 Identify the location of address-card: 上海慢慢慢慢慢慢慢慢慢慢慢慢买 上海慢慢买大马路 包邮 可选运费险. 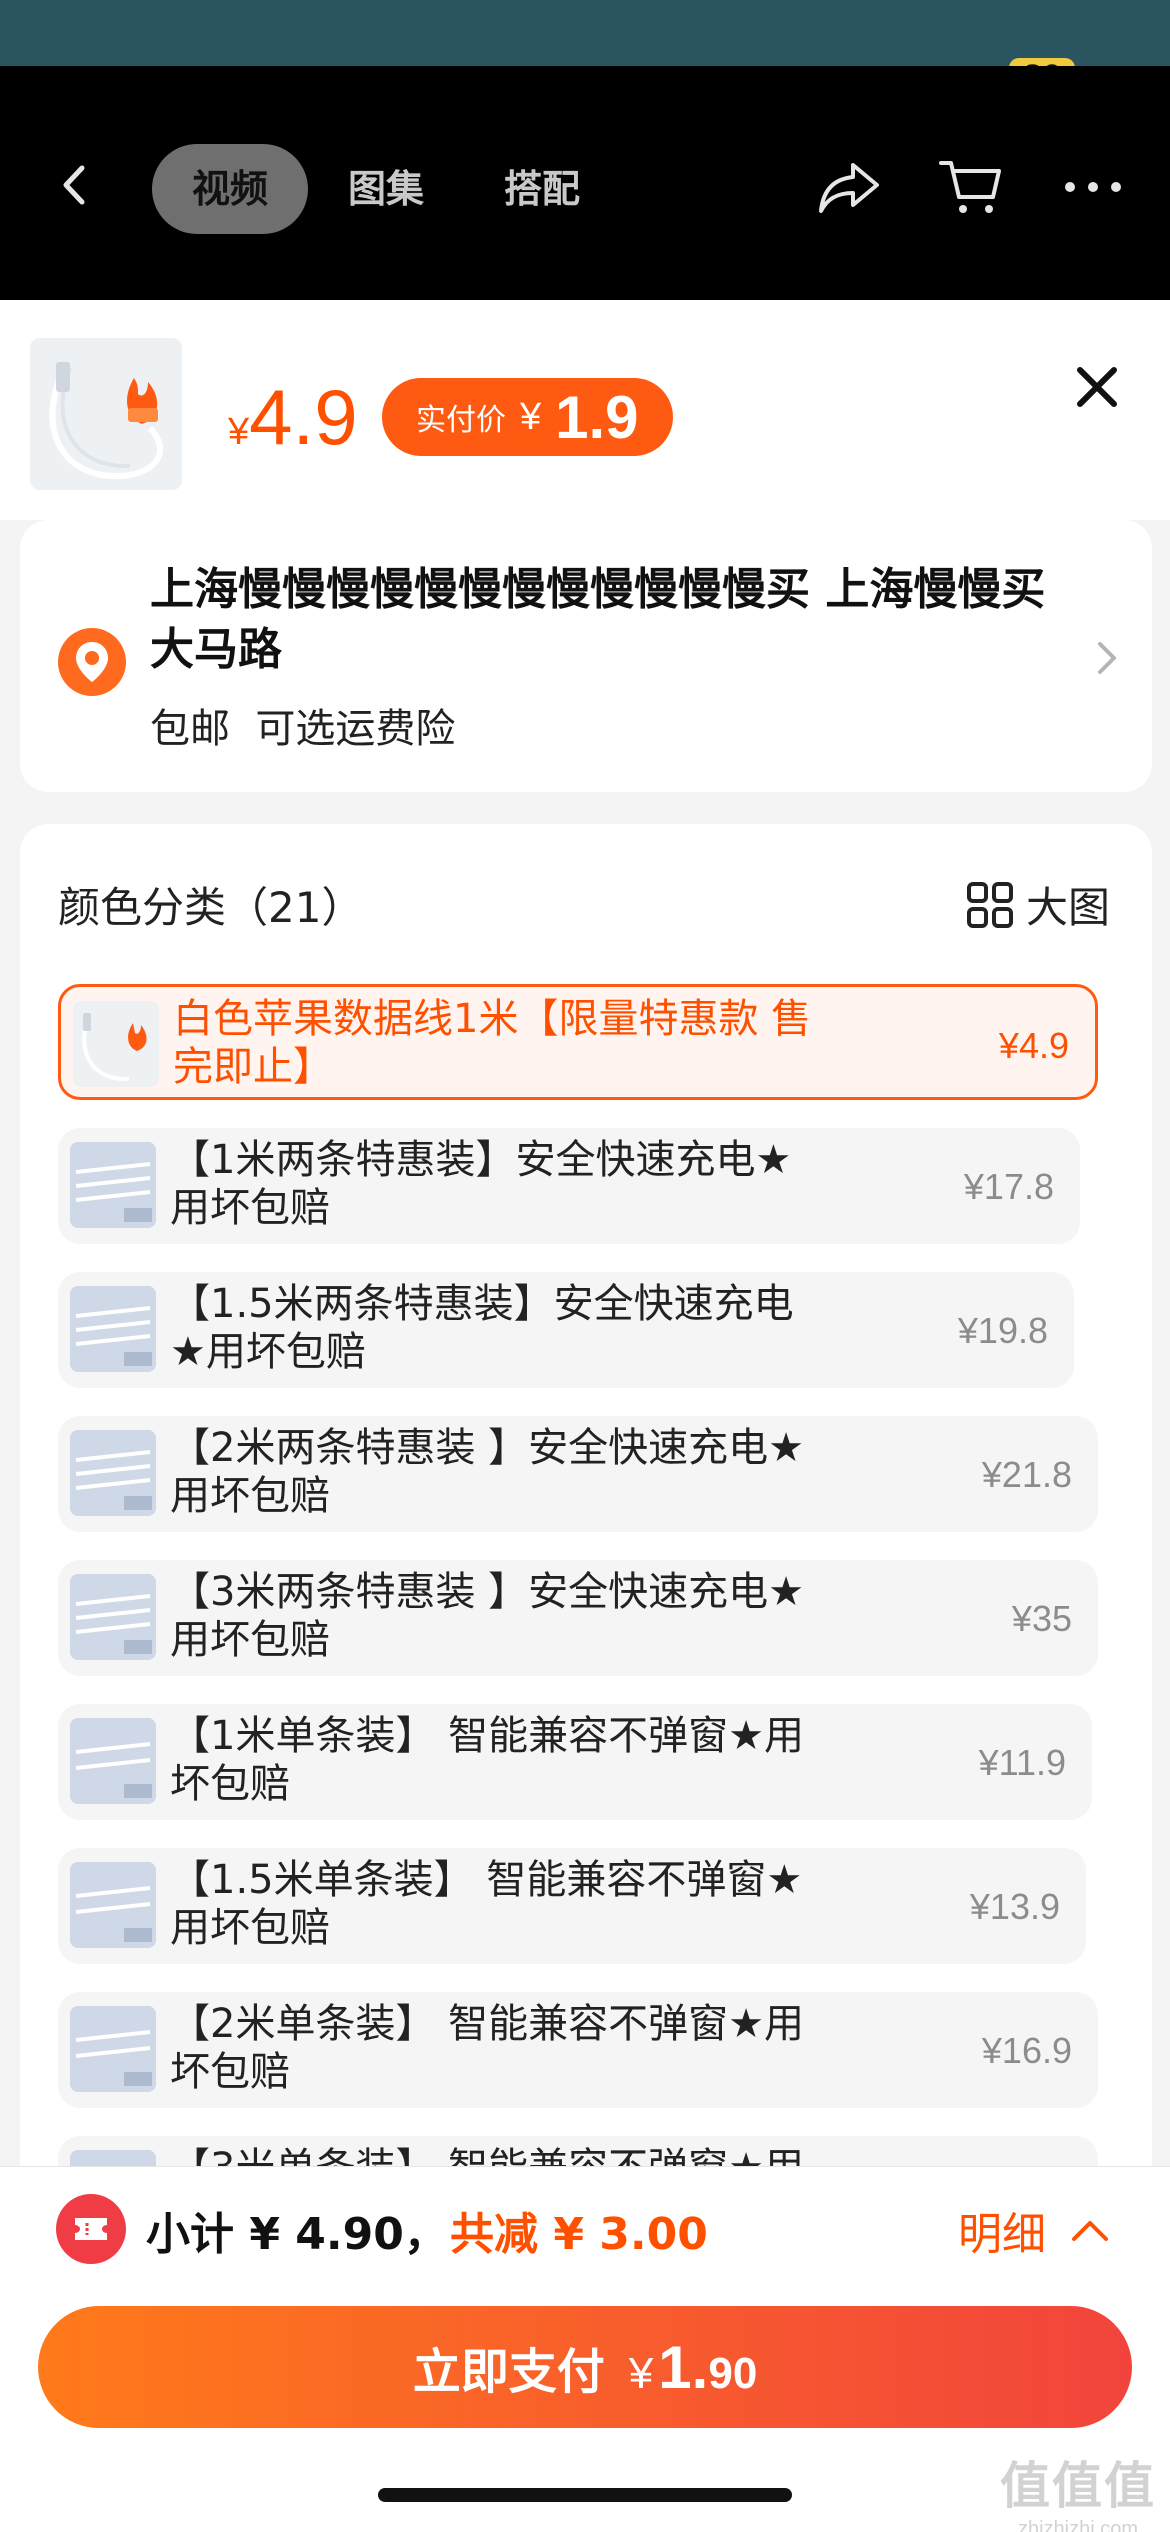
(586, 656).